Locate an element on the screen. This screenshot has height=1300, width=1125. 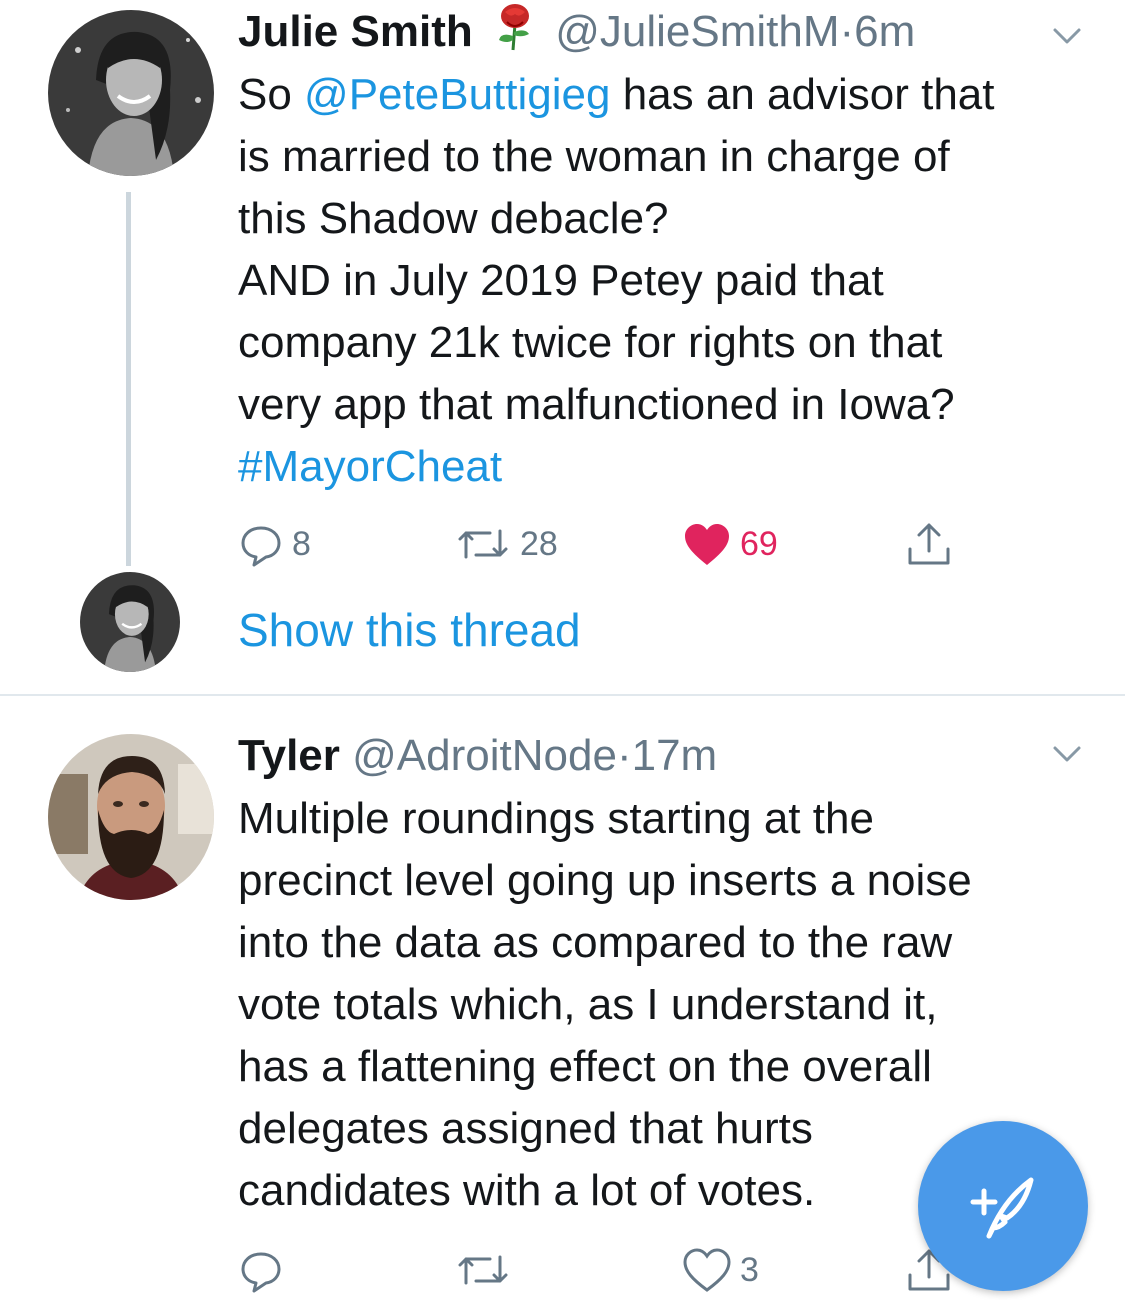
display-name: Julie Smith is located at coordinates (355, 31).